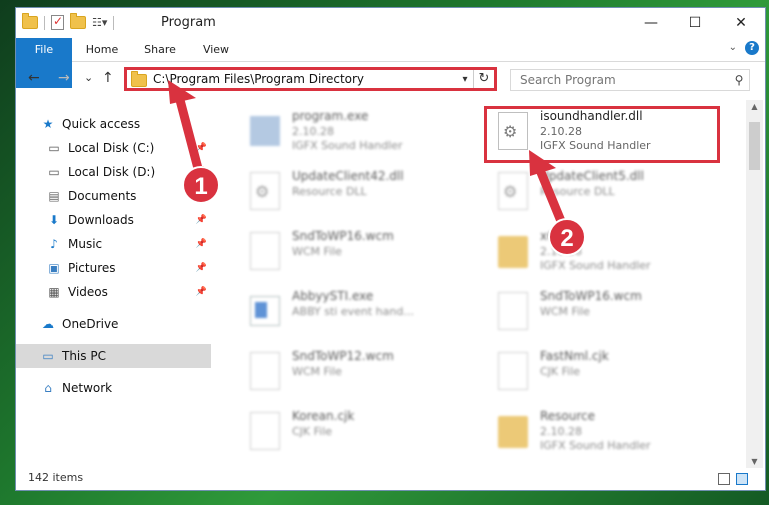 The width and height of the screenshot is (769, 505). What do you see at coordinates (739, 80) in the screenshot?
I see `search-icon: ⚲` at bounding box center [739, 80].